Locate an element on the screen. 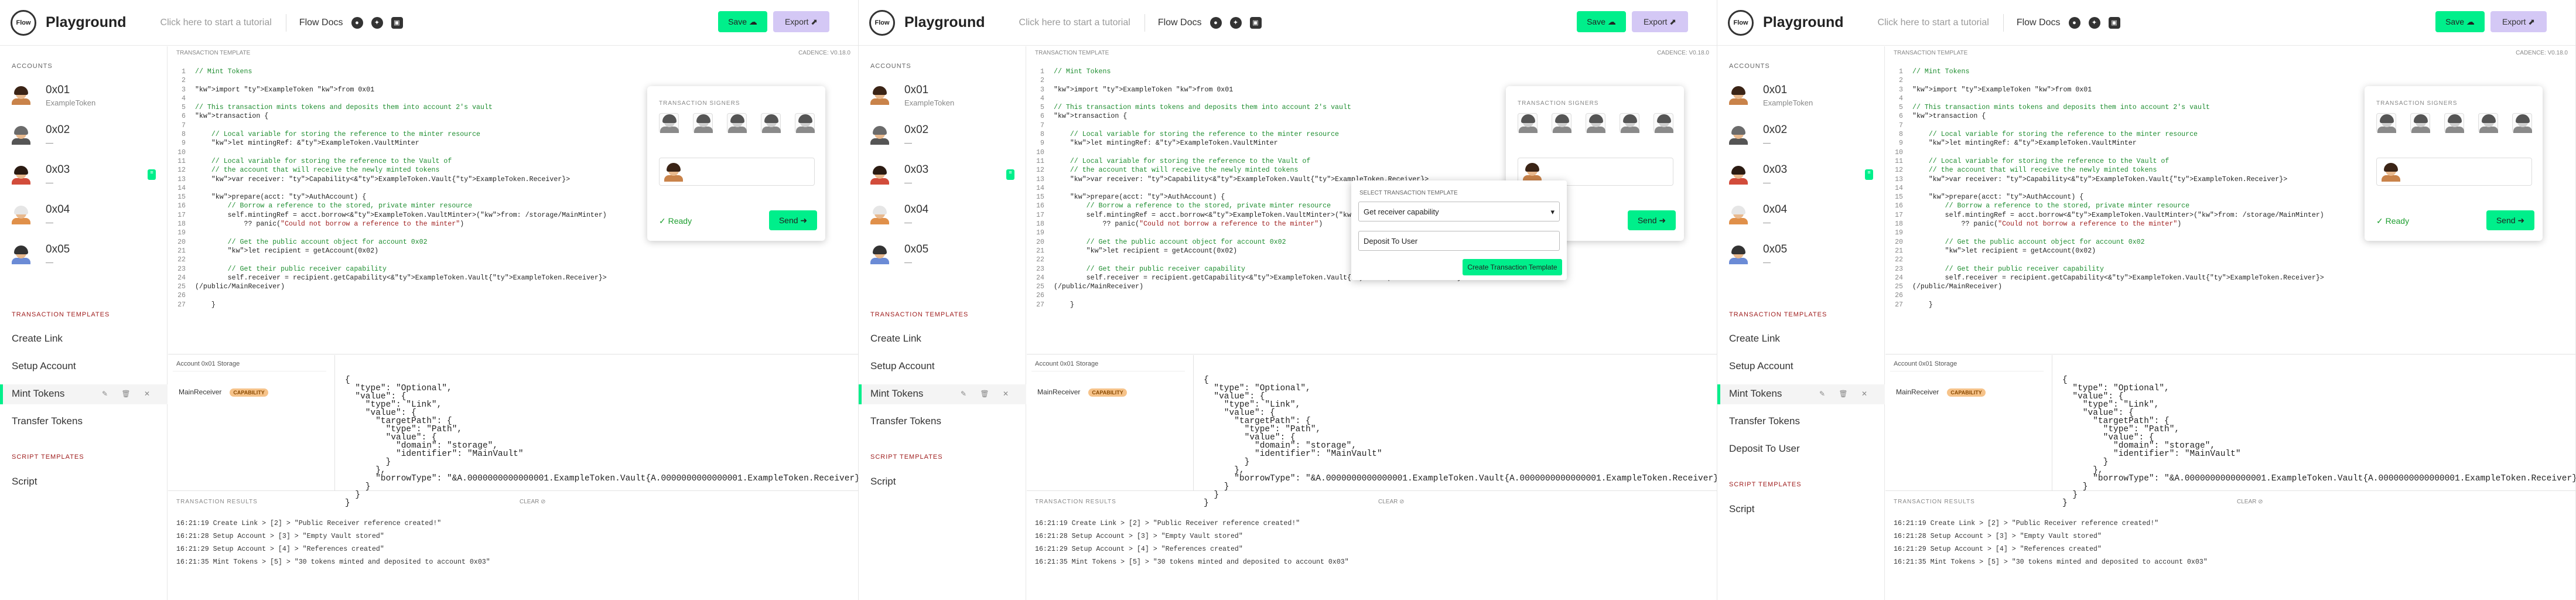 This screenshot has height=600, width=2576. template-item: Deposit To User is located at coordinates (1801, 449).